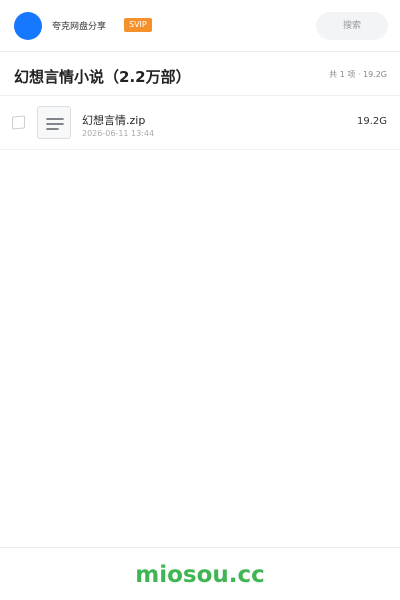  Describe the element at coordinates (102, 77) in the screenshot. I see `page-title: 幻想言情小说（2.2万部）` at that location.